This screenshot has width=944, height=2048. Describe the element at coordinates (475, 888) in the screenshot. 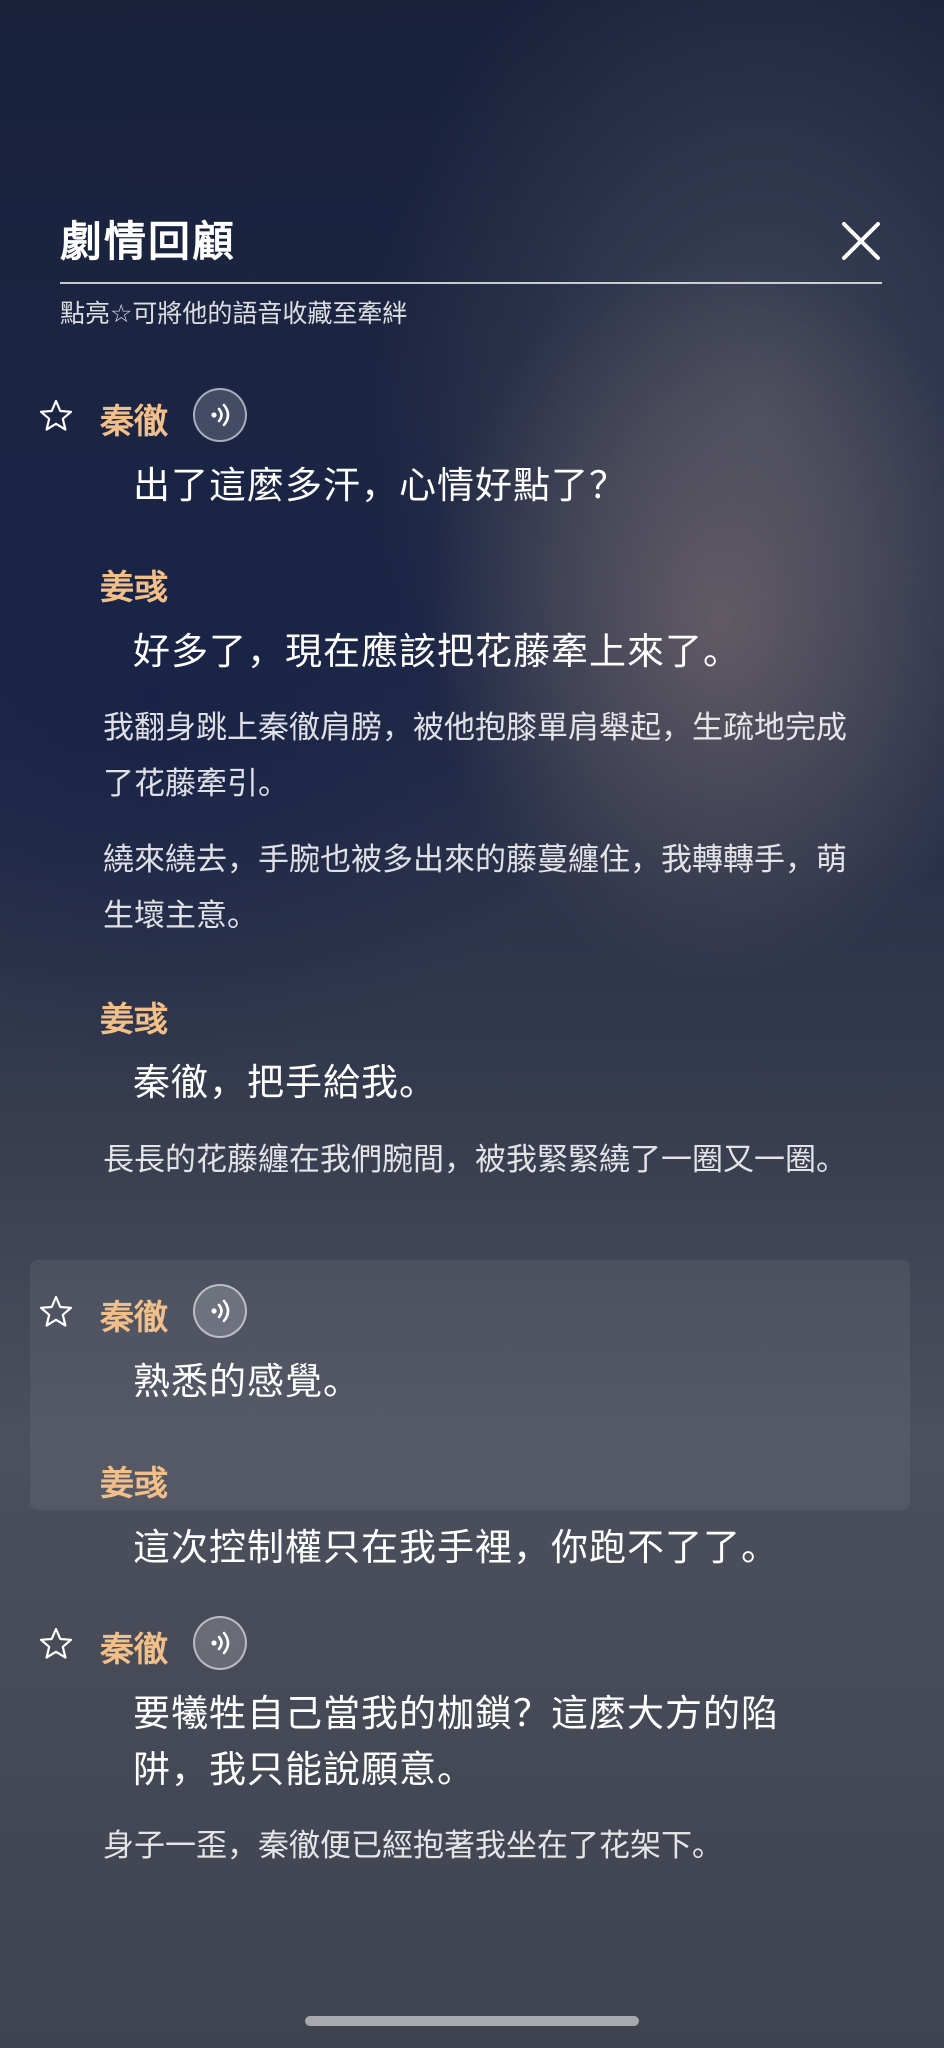

I see `narration-text: 繞來繞去，手腕也被多出來的藤蔓纏住，我轉轉手，萌生壞主意。` at that location.